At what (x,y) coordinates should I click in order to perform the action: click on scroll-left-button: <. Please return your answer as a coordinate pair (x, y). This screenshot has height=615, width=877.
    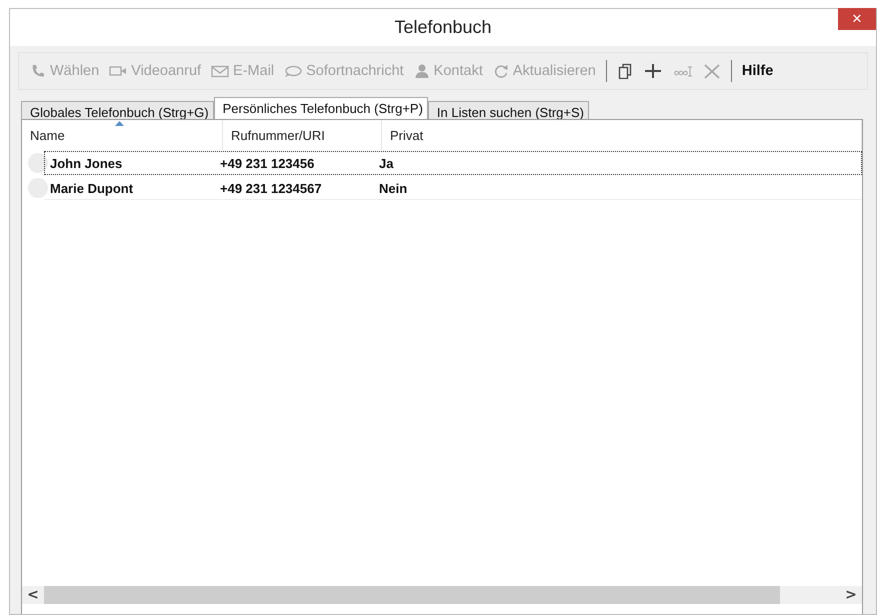
    Looking at the image, I should click on (33, 595).